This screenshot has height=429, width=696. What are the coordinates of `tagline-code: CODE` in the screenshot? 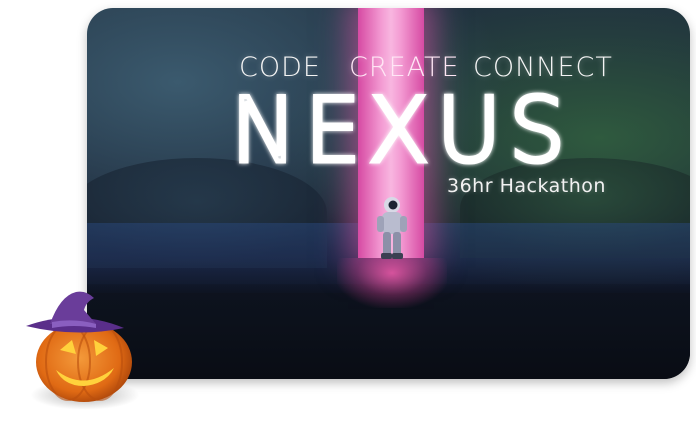 It's located at (280, 67).